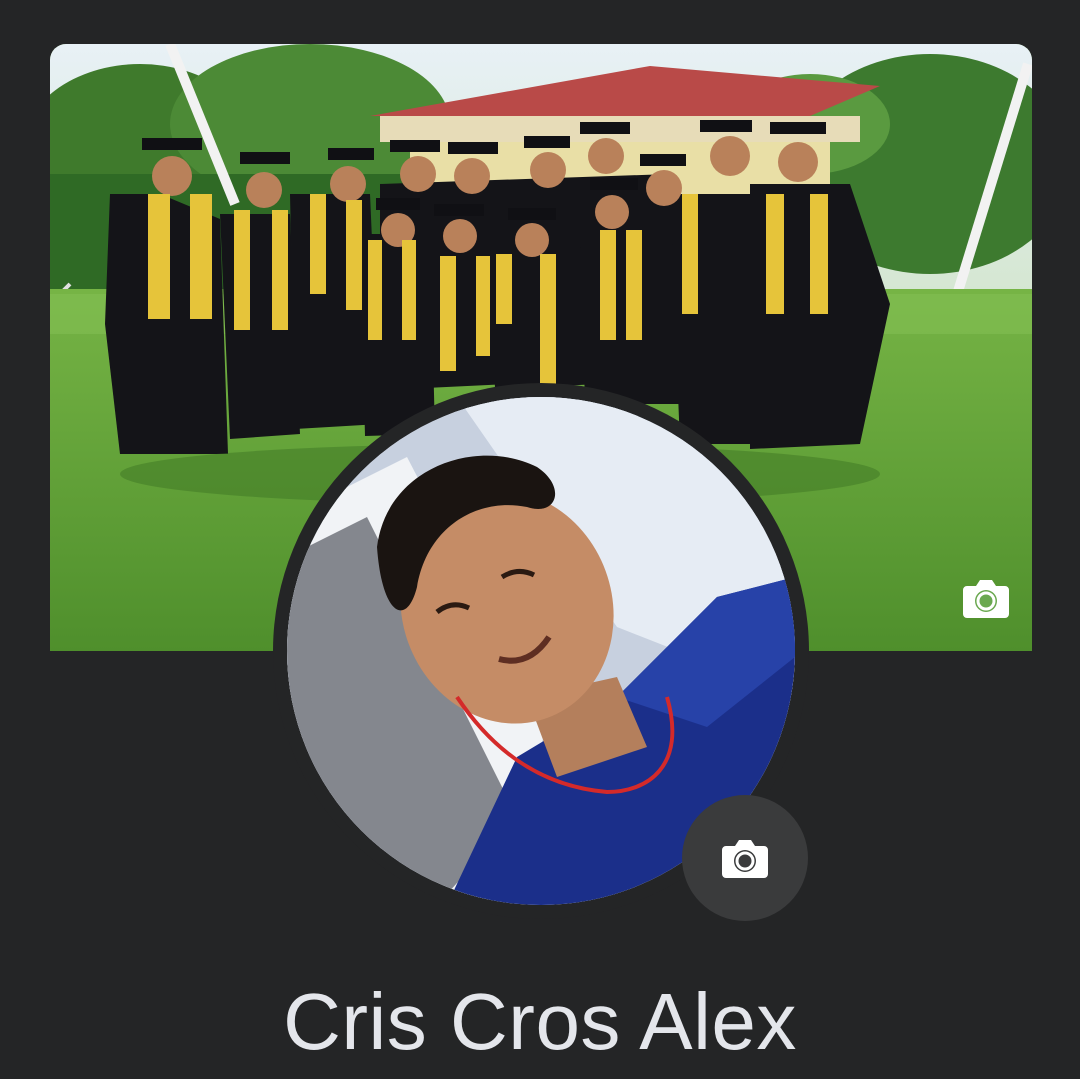 This screenshot has width=1080, height=1079. I want to click on profile-picture-camera-button, so click(745, 858).